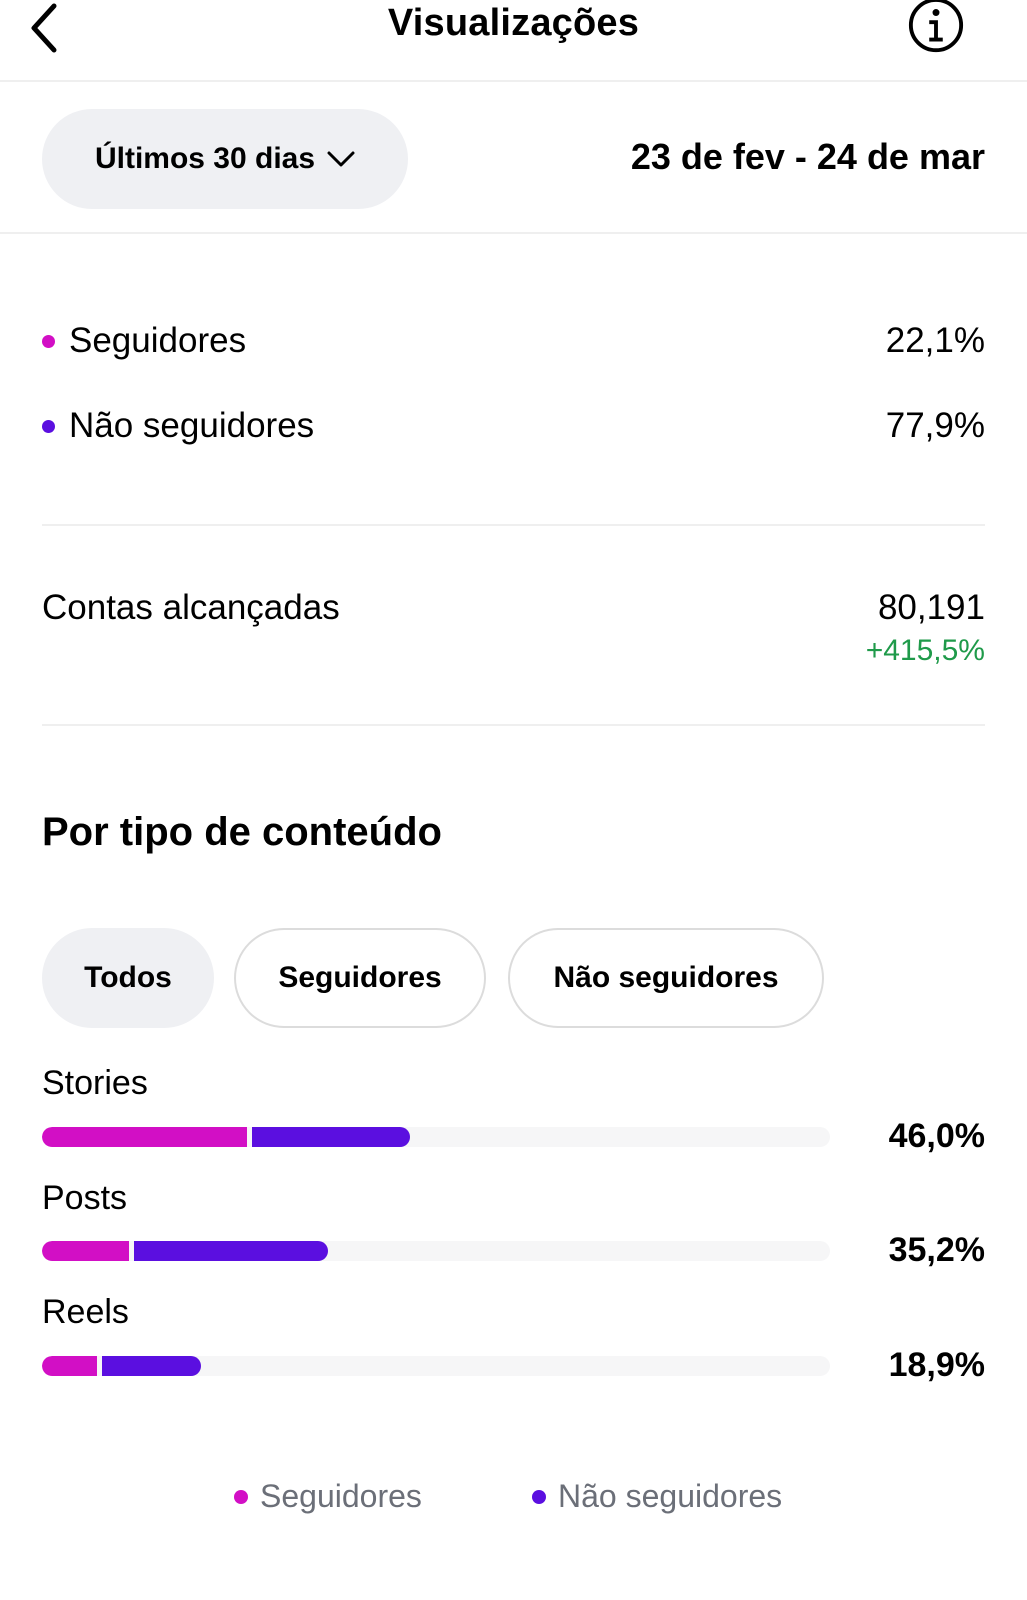  I want to click on period-label: Últimos 30 dias, so click(205, 158).